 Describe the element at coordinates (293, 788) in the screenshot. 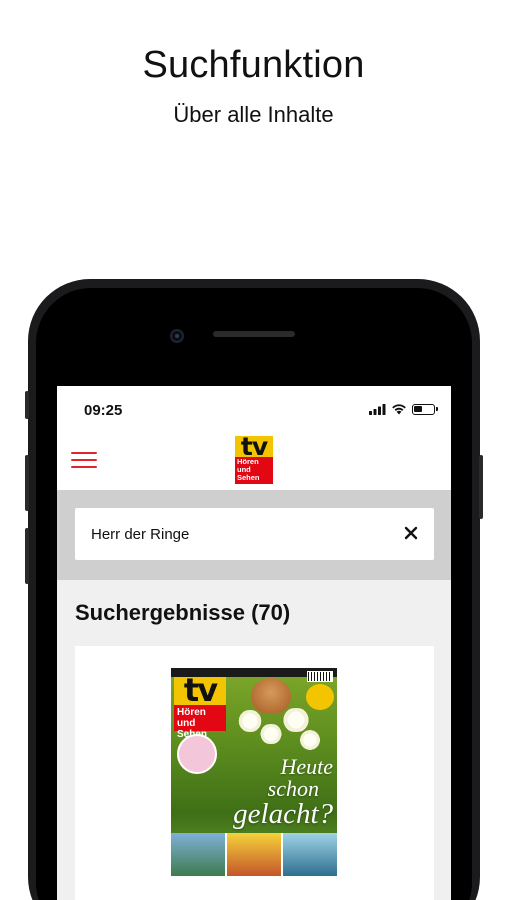

I see `cover-headline-2: schon` at that location.